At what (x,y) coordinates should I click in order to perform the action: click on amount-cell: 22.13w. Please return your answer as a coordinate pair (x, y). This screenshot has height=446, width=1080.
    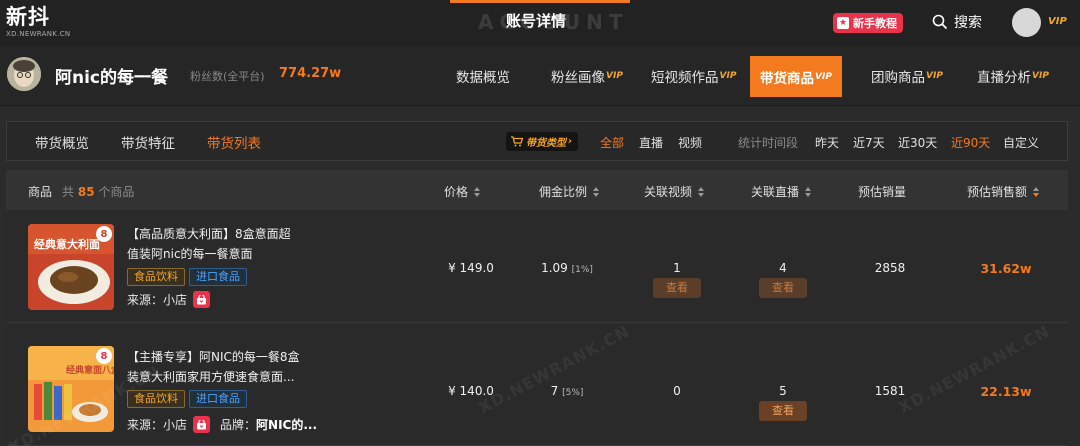
    Looking at the image, I should click on (1006, 391).